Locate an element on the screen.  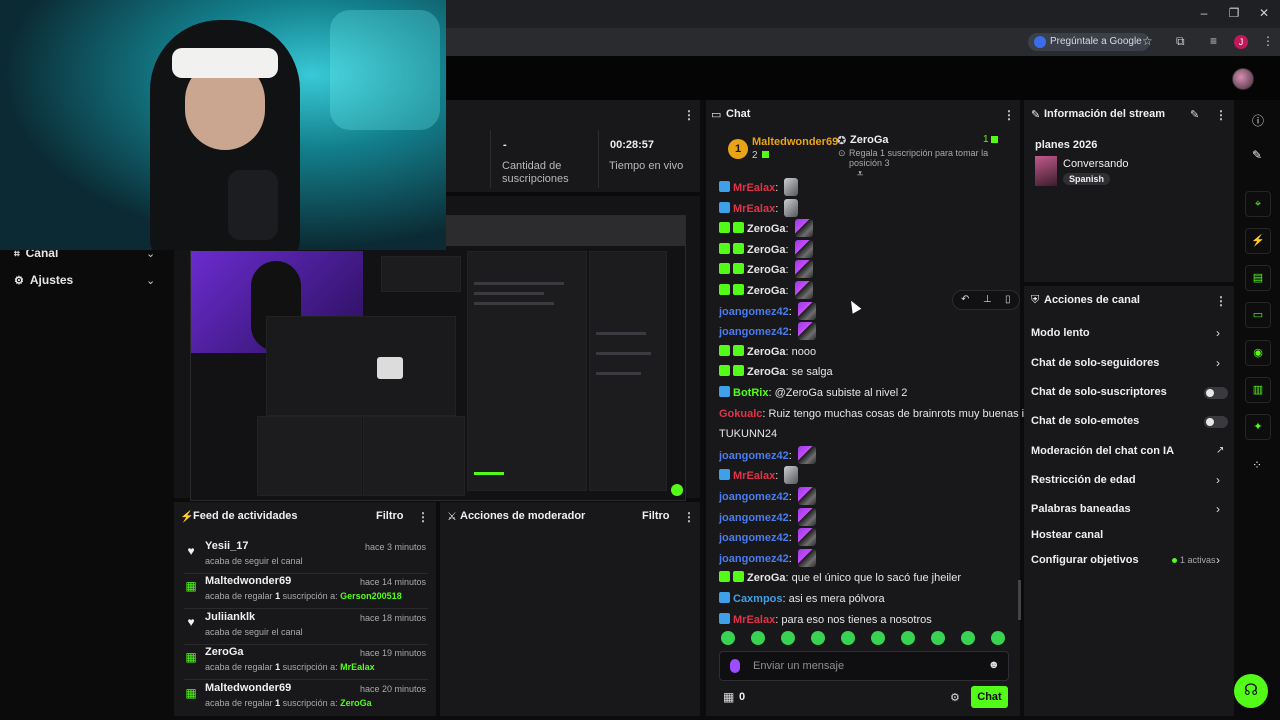
help-support-icon: ☊ is located at coordinates (1251, 691).